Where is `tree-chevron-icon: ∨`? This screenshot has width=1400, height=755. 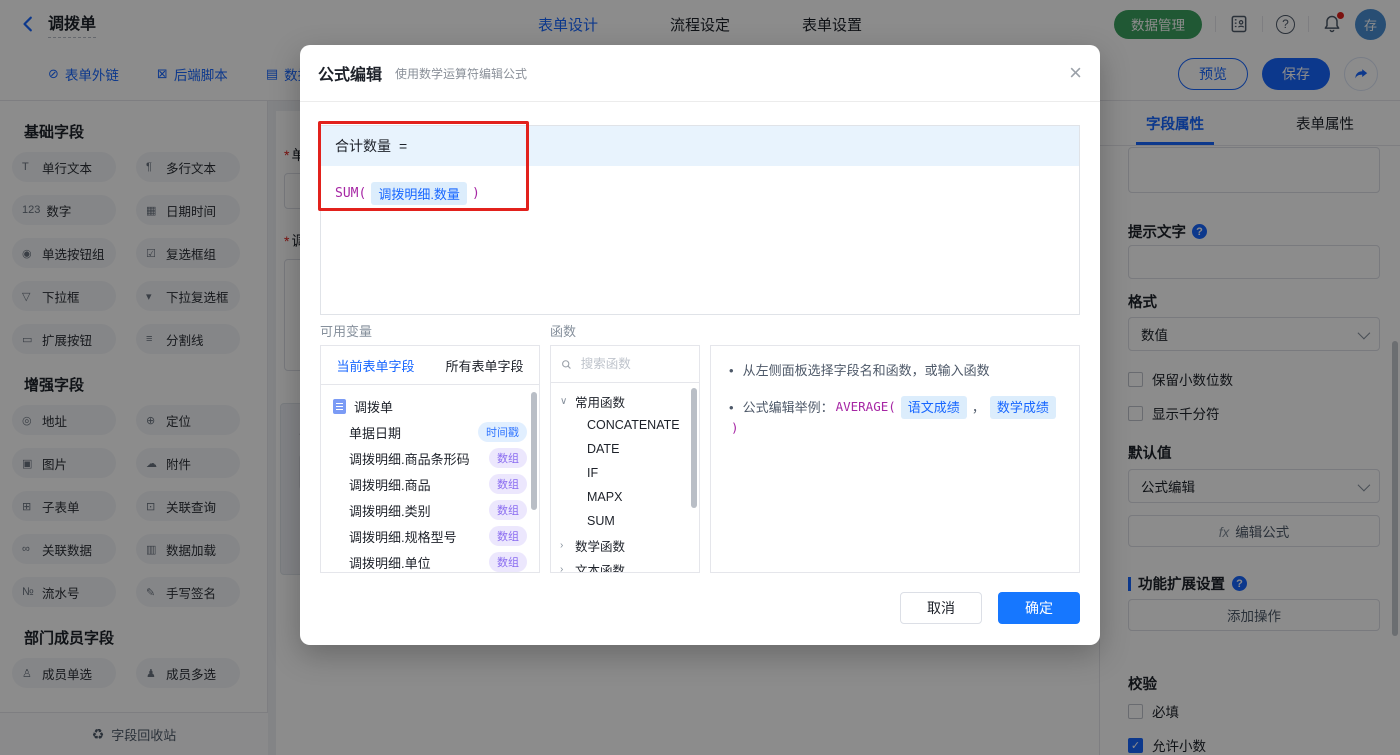 tree-chevron-icon: ∨ is located at coordinates (564, 401).